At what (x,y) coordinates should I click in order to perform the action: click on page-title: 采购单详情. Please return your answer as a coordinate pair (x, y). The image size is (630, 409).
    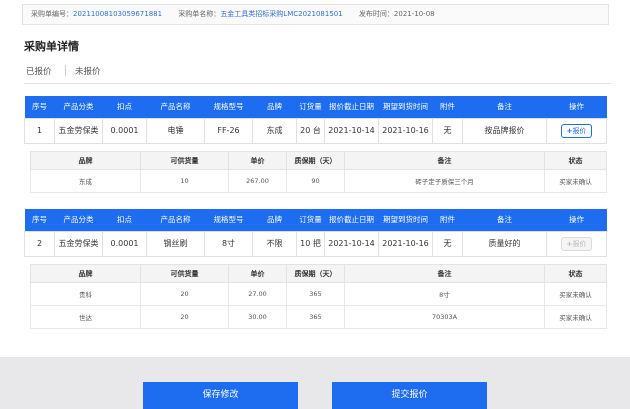
    Looking at the image, I should click on (51, 46).